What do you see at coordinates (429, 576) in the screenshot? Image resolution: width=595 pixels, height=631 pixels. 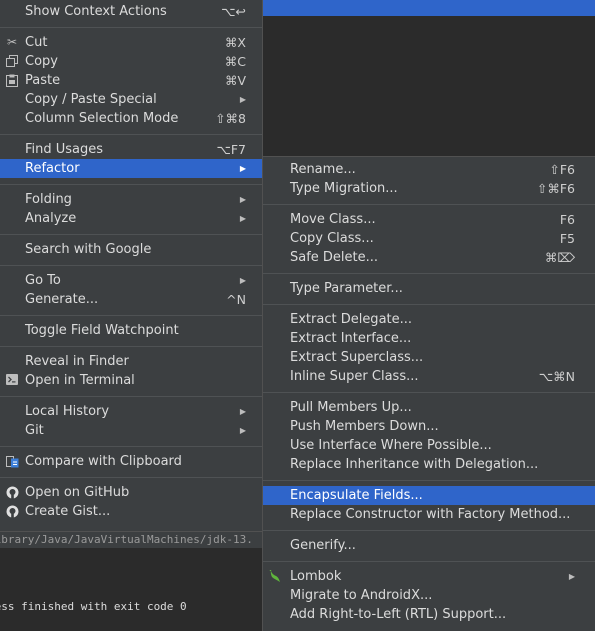 I see `submenu-item-lombok: Lombok ▶` at bounding box center [429, 576].